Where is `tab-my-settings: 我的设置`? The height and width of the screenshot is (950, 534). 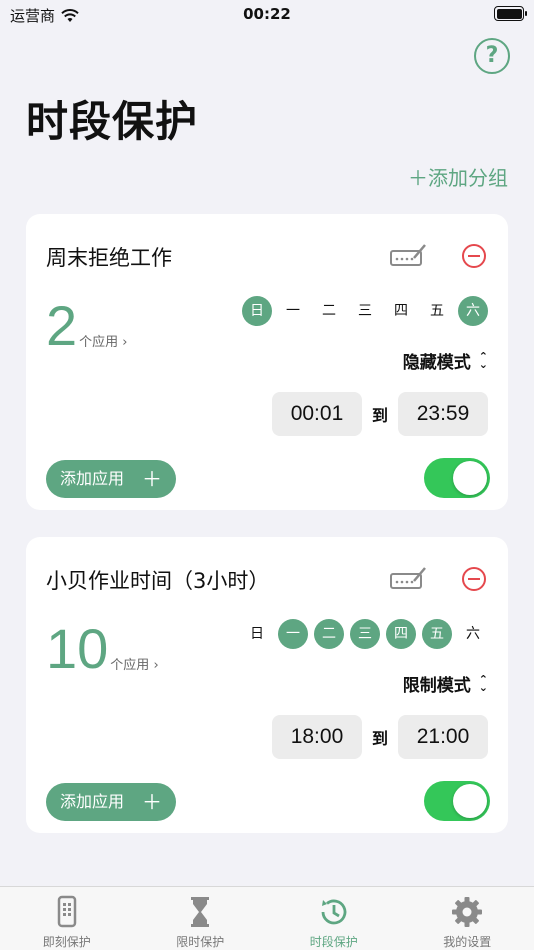 tab-my-settings: 我的设置 is located at coordinates (467, 918).